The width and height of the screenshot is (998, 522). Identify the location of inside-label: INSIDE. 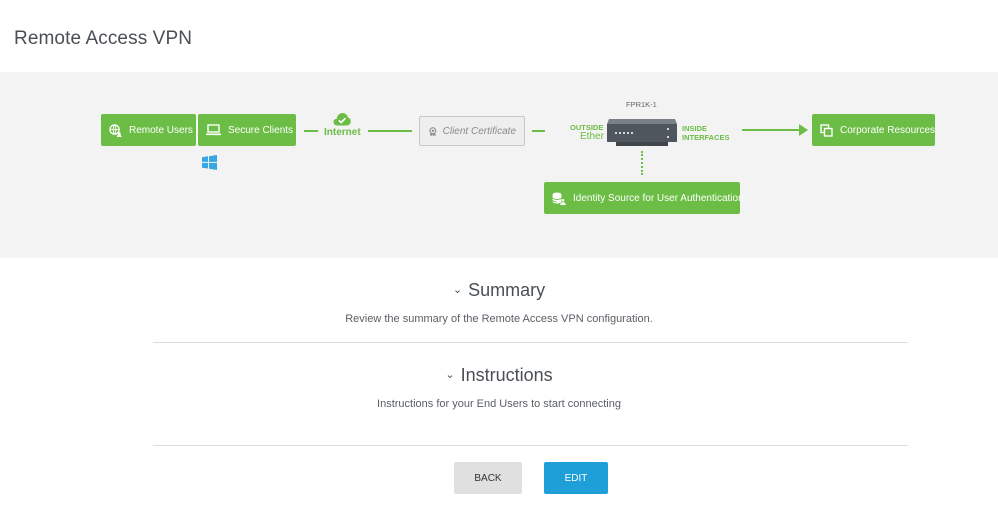
(695, 128).